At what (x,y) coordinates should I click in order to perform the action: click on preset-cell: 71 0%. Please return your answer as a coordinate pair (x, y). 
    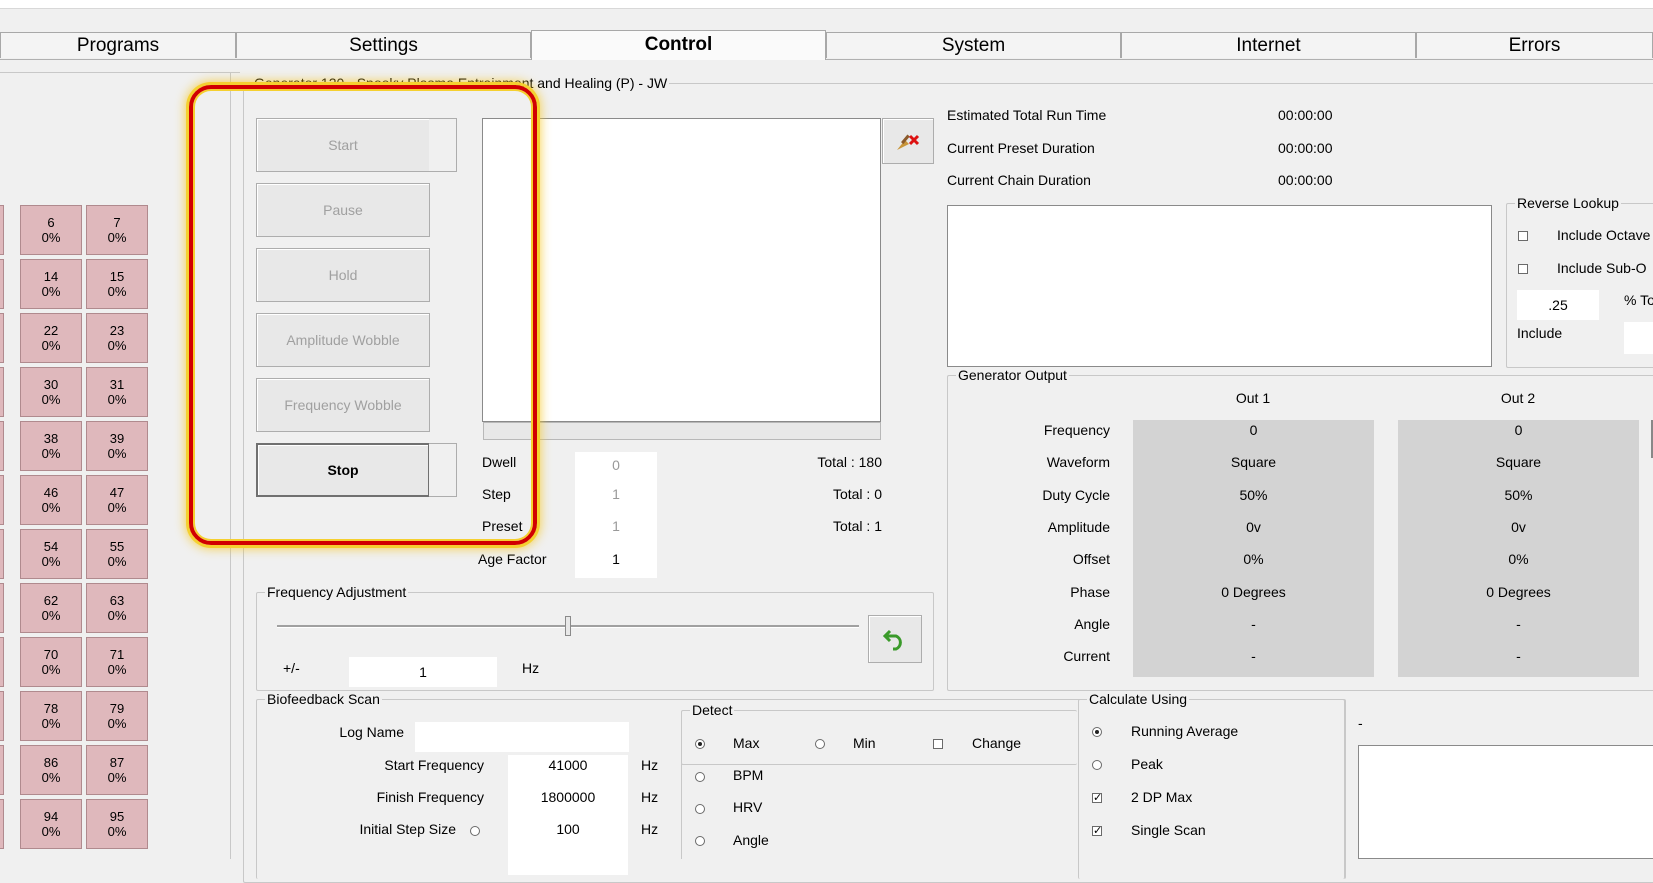
    Looking at the image, I should click on (117, 662).